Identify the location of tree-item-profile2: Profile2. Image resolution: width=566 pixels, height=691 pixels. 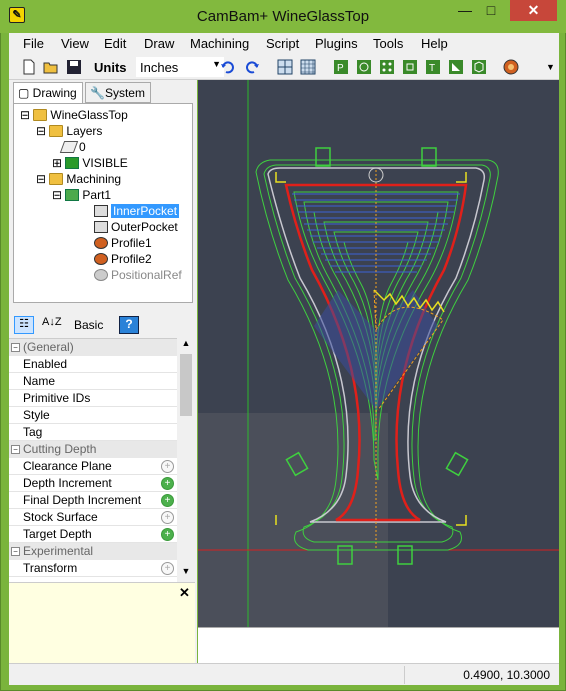
(123, 260).